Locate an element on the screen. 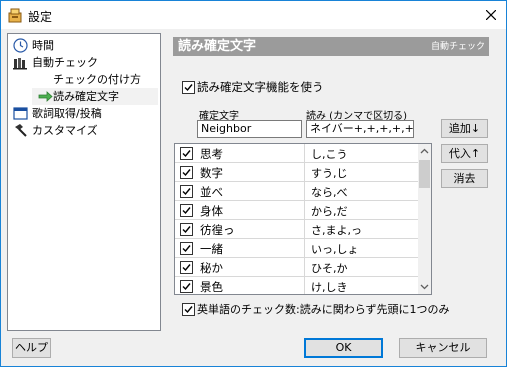 The image size is (507, 367). hammer-icon is located at coordinates (21, 130).